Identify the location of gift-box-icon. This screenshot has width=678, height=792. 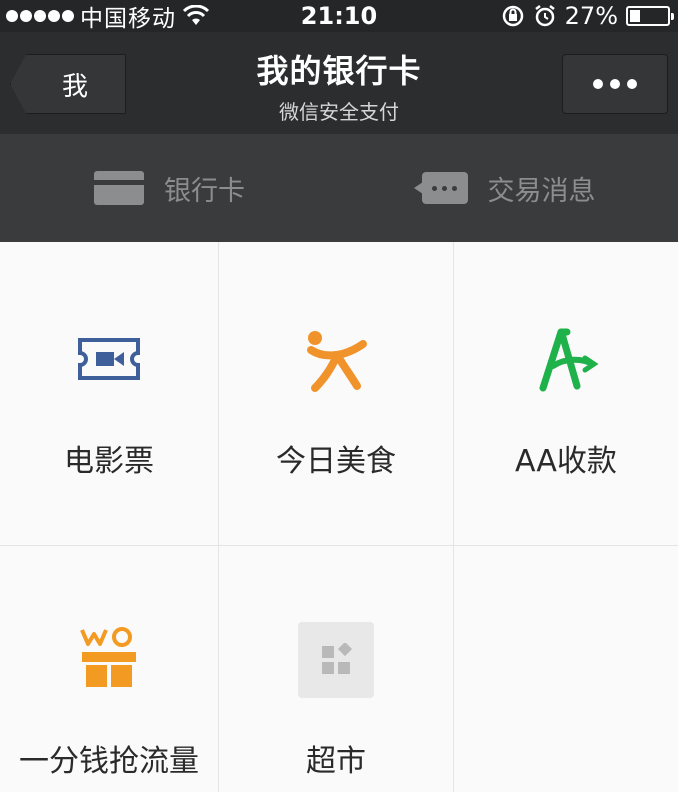
(108, 657).